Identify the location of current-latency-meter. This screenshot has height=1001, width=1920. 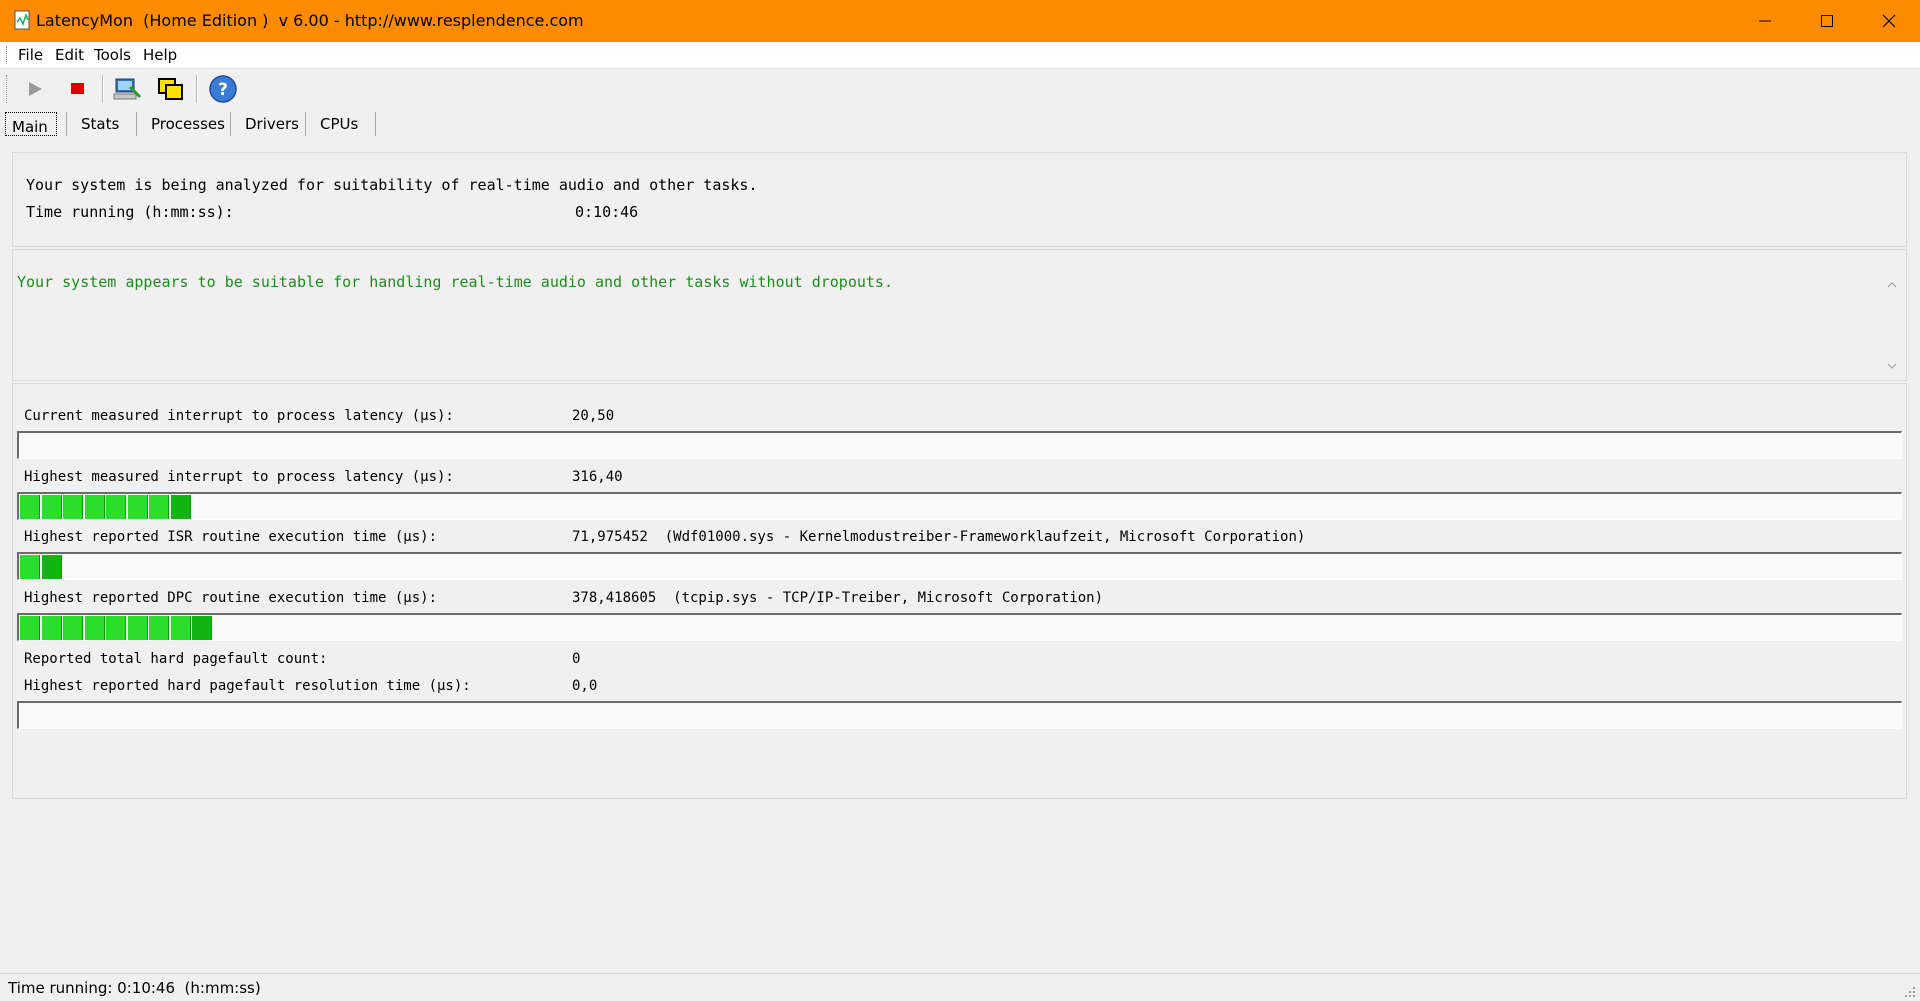
(959, 445).